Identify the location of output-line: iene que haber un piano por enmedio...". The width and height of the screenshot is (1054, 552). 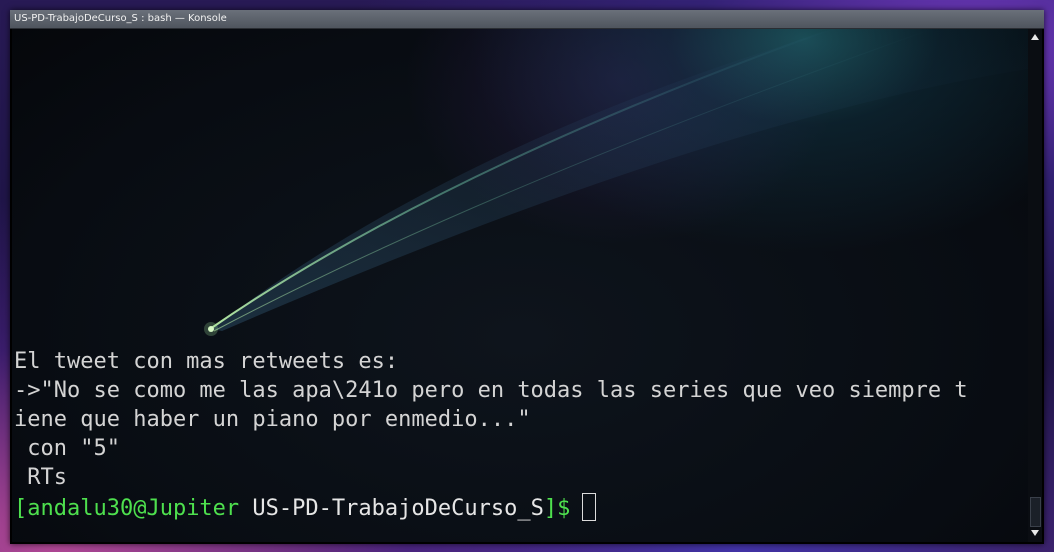
(272, 419).